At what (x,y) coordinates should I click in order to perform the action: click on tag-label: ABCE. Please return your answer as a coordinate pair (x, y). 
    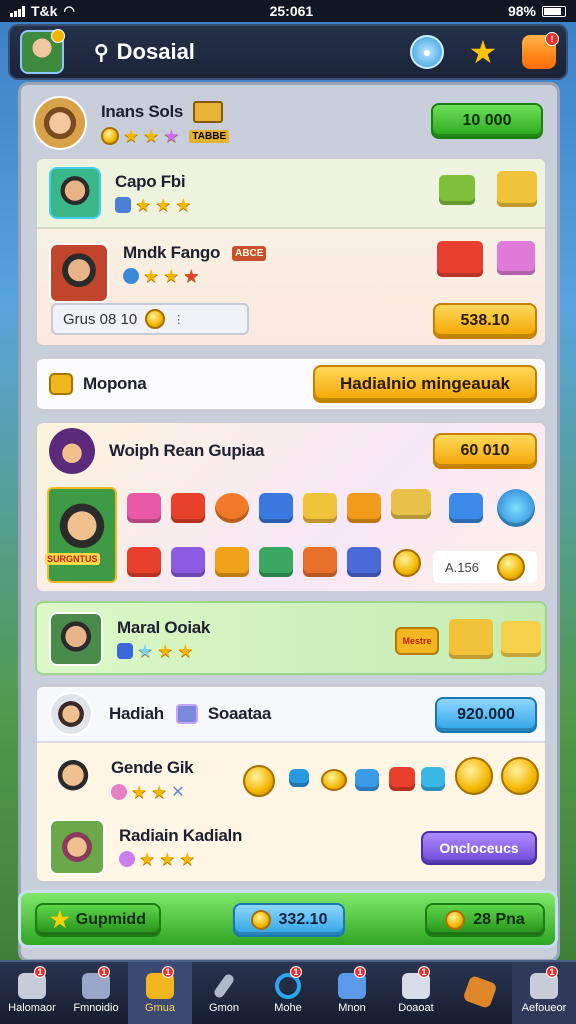
    Looking at the image, I should click on (249, 253).